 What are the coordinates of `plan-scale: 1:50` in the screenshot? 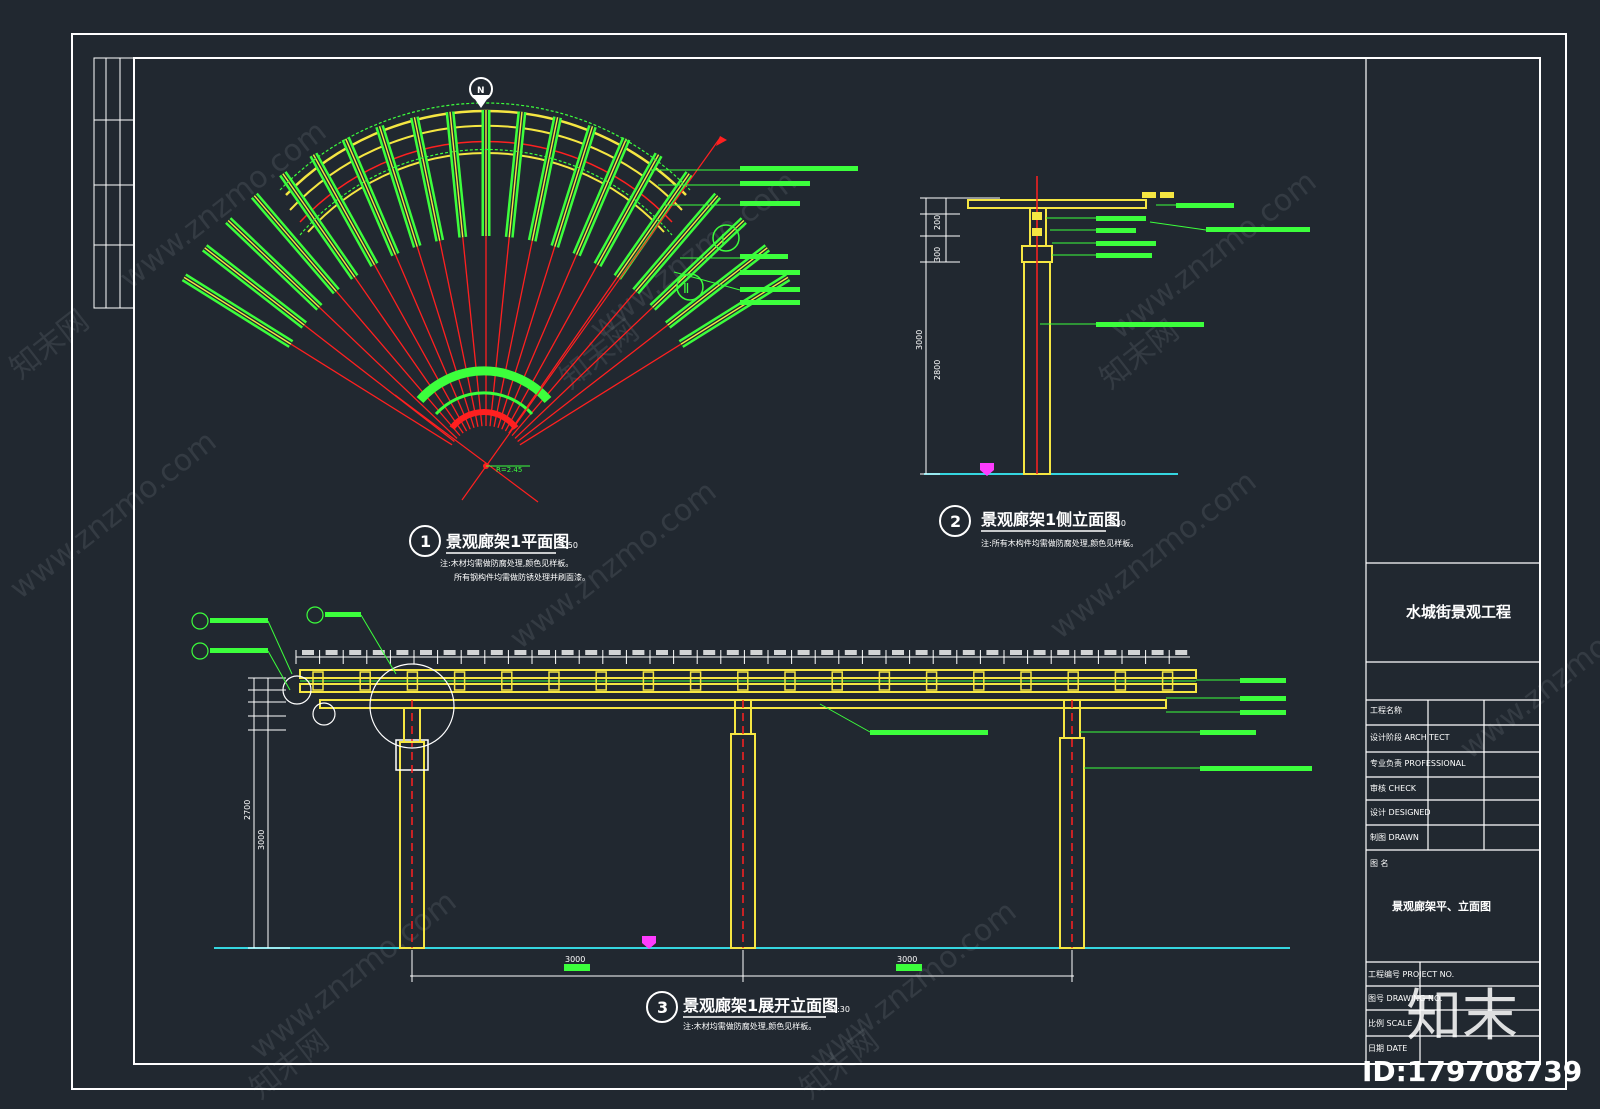 It's located at (569, 545).